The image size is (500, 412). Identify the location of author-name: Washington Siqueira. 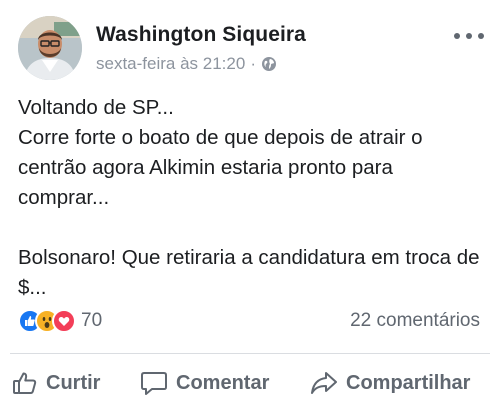
(201, 35).